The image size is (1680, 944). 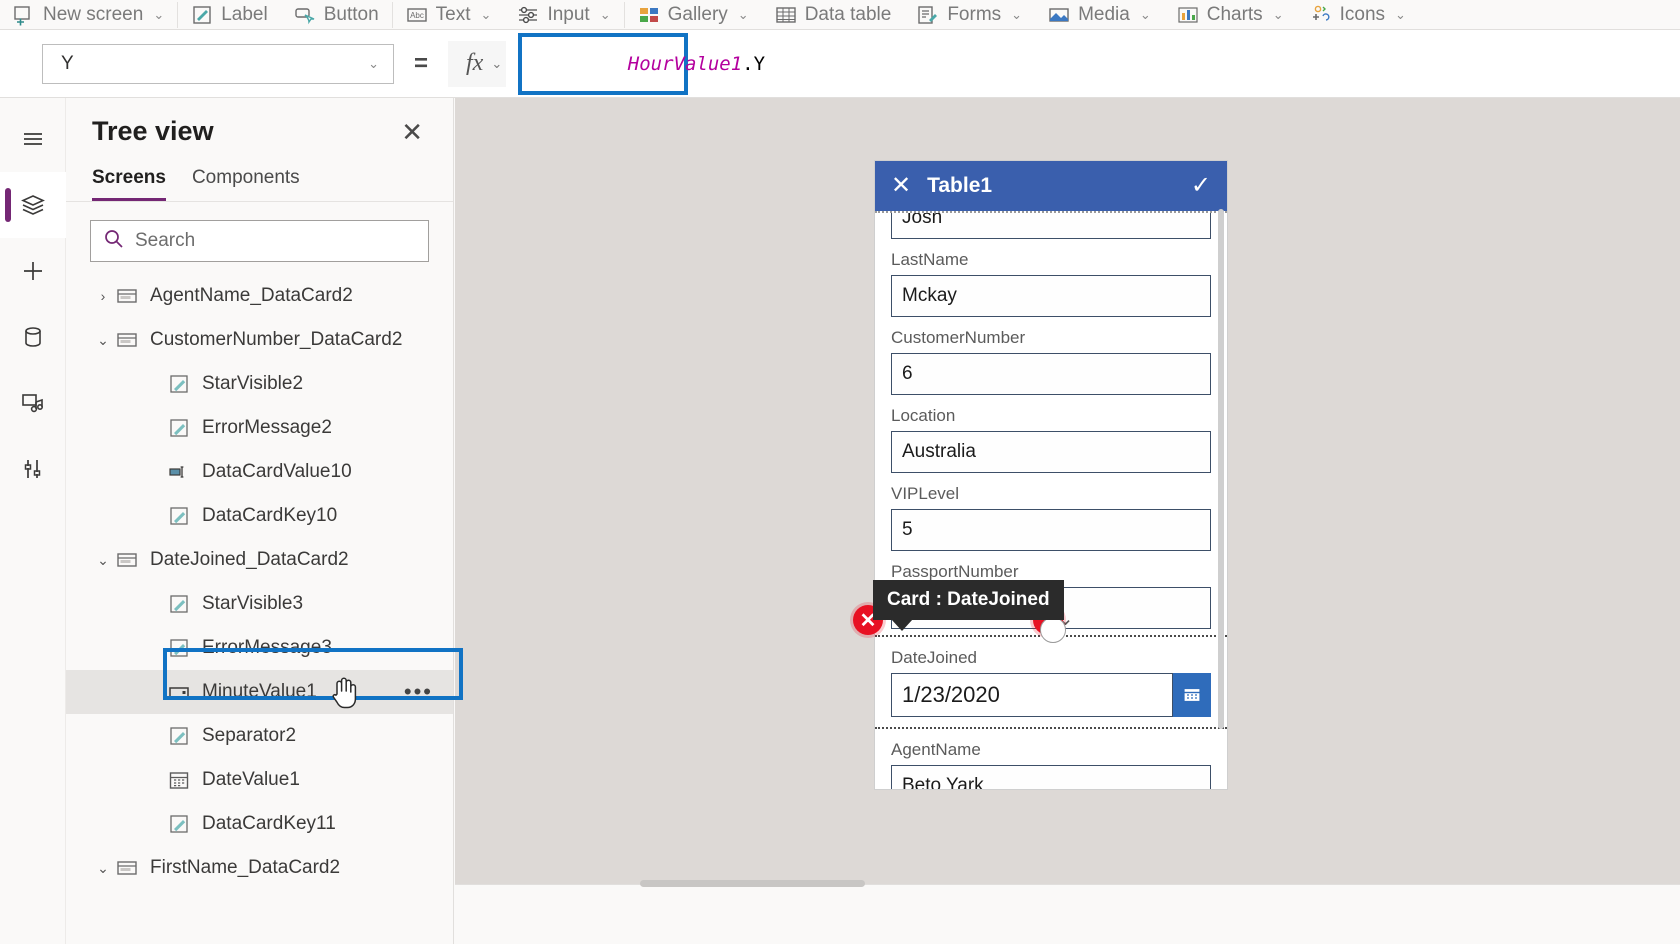 I want to click on form-card-viplevel: VIPLevel 5, so click(x=1051, y=517).